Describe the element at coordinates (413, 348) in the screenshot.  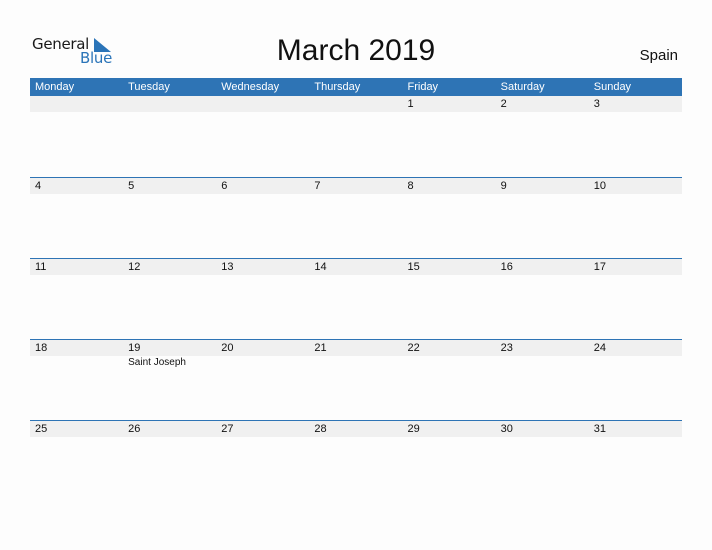
I see `day-number: 22` at that location.